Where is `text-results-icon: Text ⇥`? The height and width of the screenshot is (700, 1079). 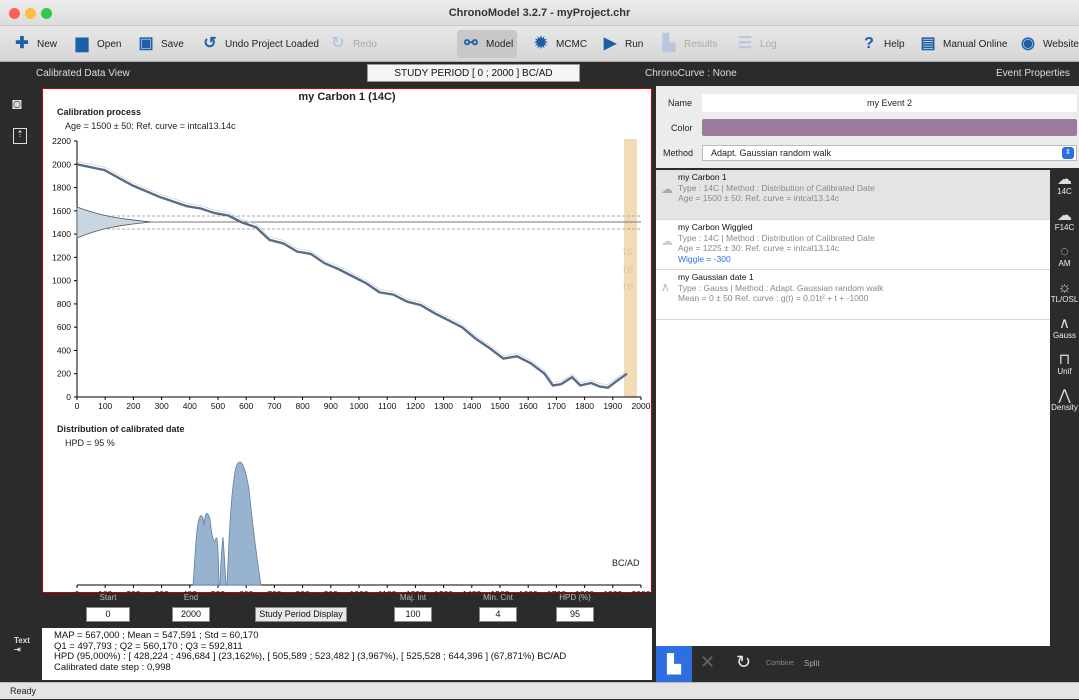
text-results-icon: Text ⇥ is located at coordinates (22, 645).